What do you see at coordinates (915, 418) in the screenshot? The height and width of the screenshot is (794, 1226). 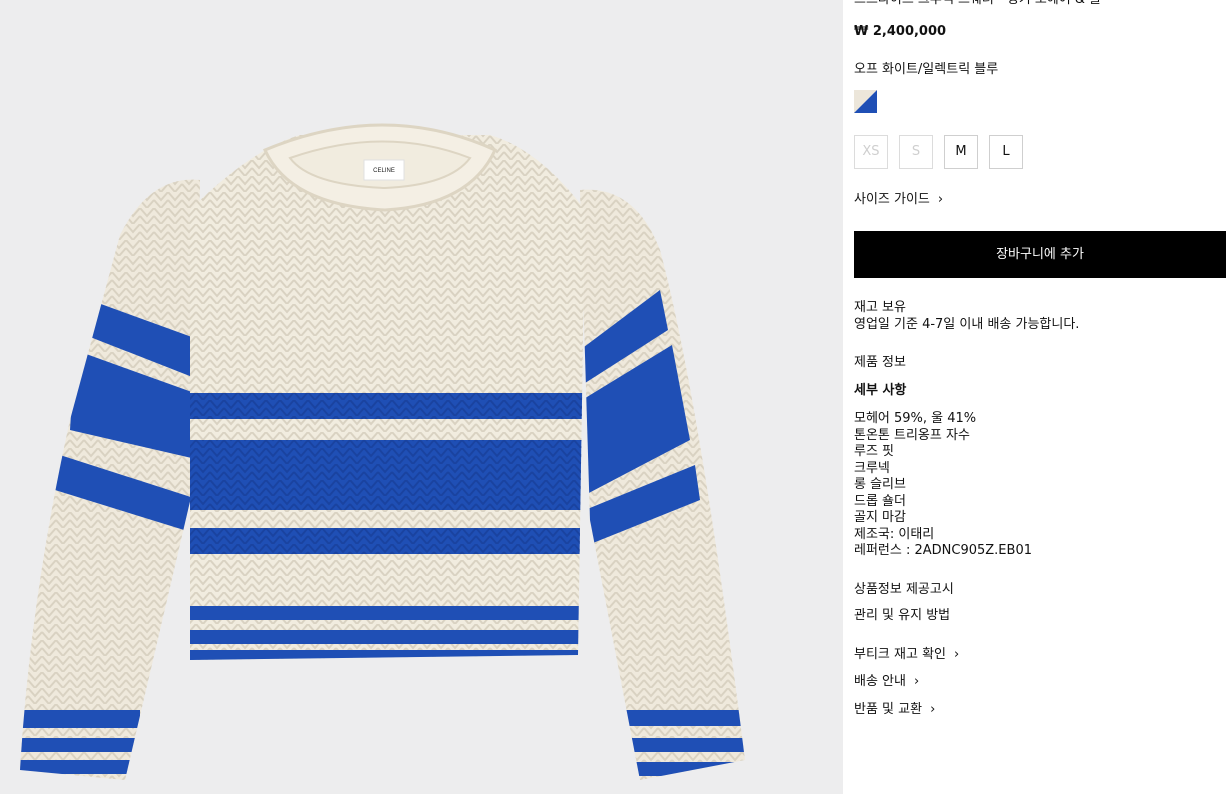 I see `list-item: 모헤어 59%, 울 41%` at bounding box center [915, 418].